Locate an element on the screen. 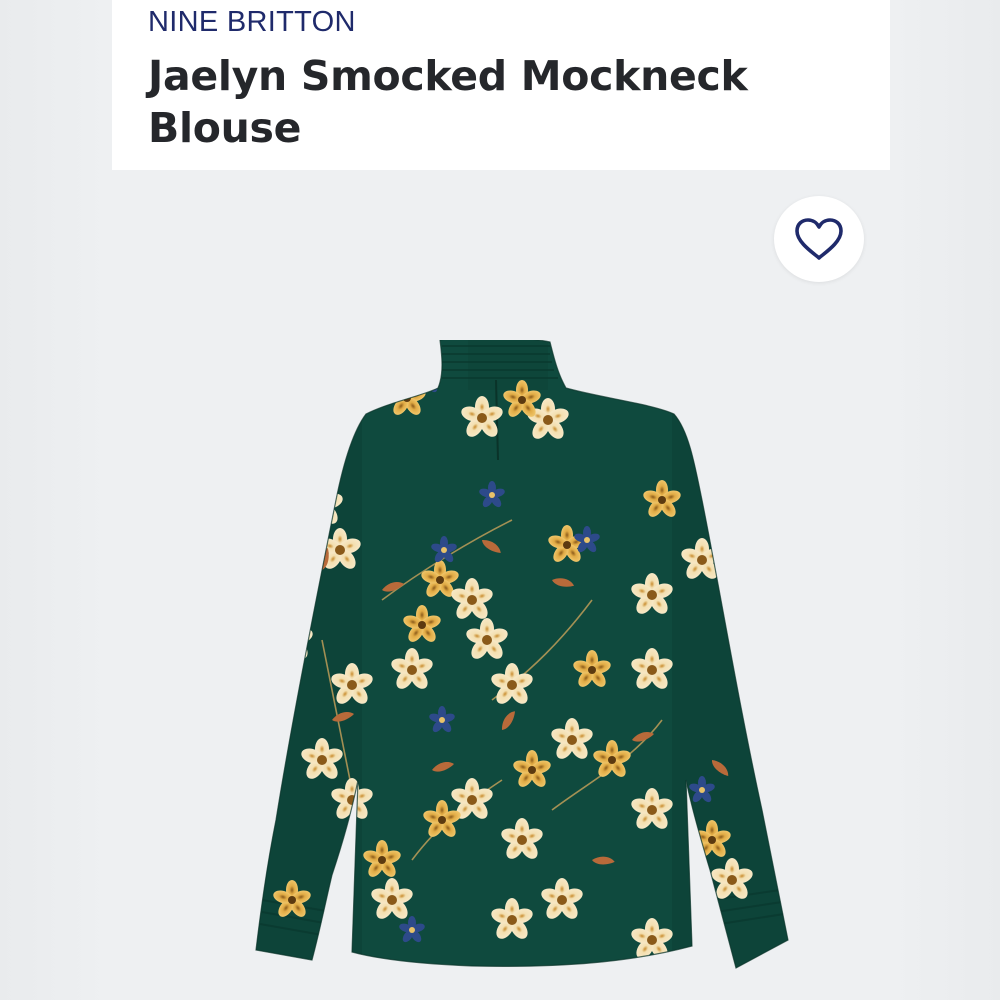 The height and width of the screenshot is (1000, 1000). heart-icon is located at coordinates (819, 239).